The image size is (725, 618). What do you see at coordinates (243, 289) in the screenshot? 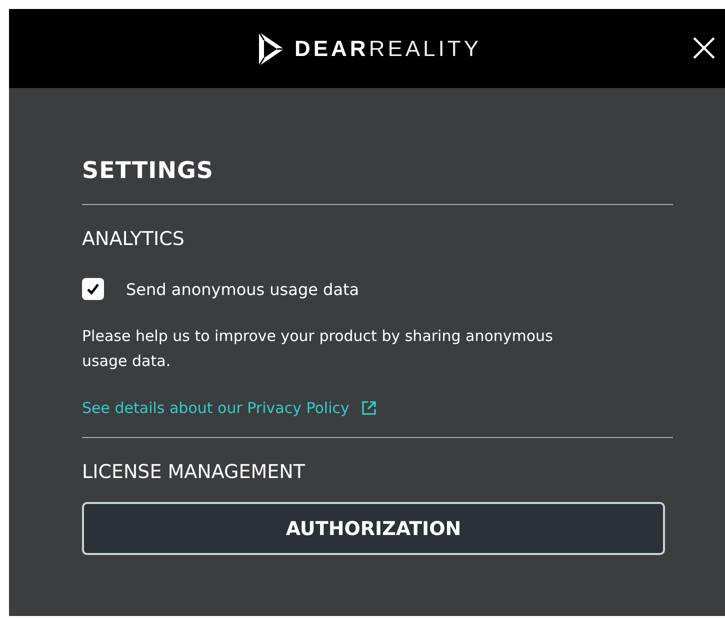
I see `checkbox-label: Send anonymous usage data` at bounding box center [243, 289].